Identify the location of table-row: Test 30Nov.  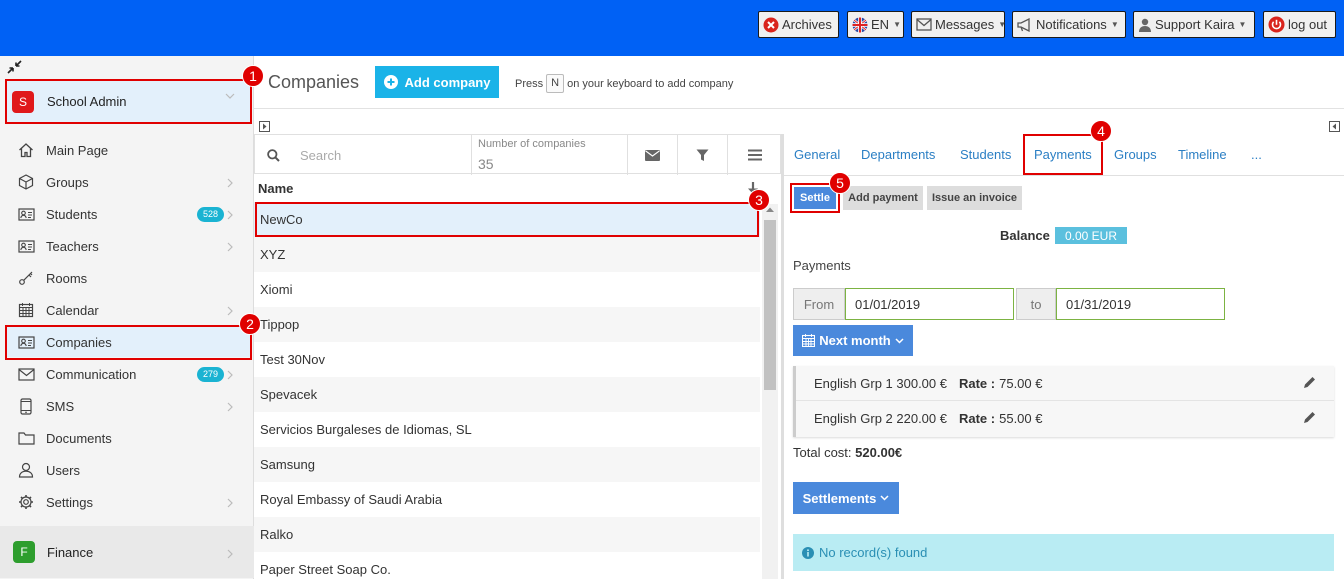
(507, 359).